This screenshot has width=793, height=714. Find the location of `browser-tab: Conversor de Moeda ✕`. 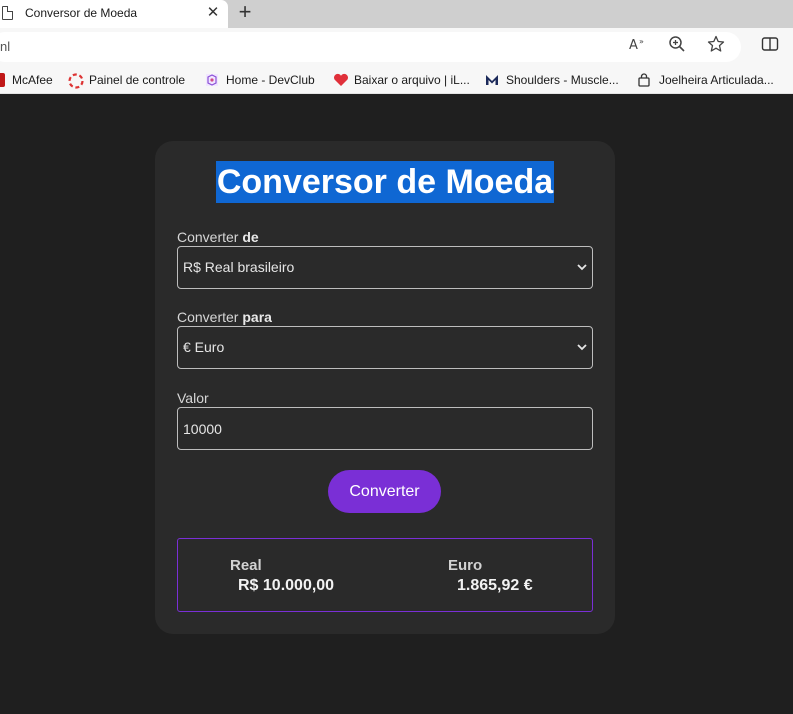

browser-tab: Conversor de Moeda ✕ is located at coordinates (114, 14).